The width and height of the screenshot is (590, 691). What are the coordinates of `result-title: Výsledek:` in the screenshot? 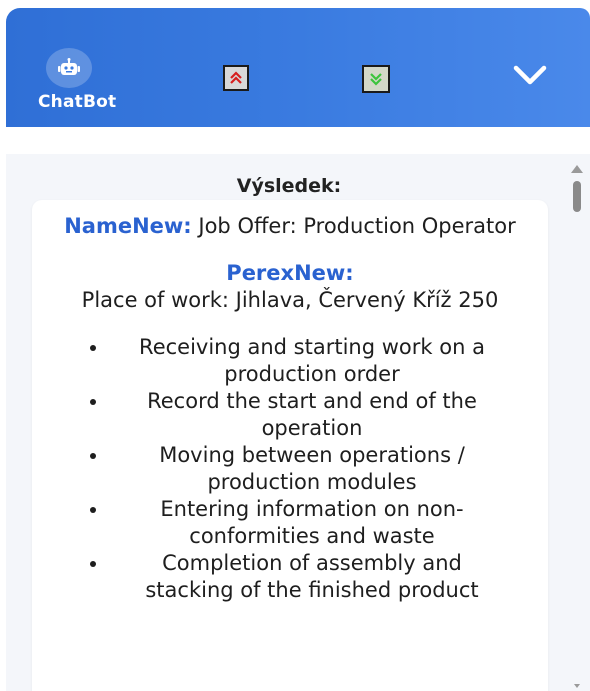 It's located at (289, 186).